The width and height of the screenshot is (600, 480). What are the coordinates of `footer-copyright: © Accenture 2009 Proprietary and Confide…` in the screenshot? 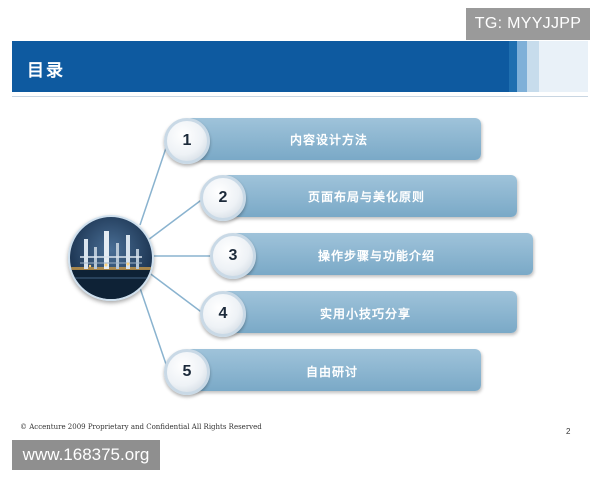 It's located at (141, 427).